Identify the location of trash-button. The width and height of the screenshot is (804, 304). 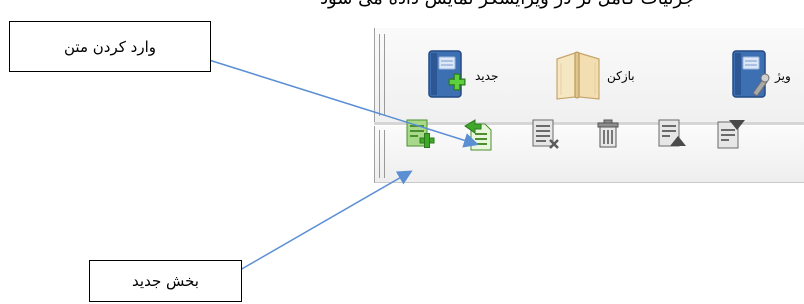
(607, 133).